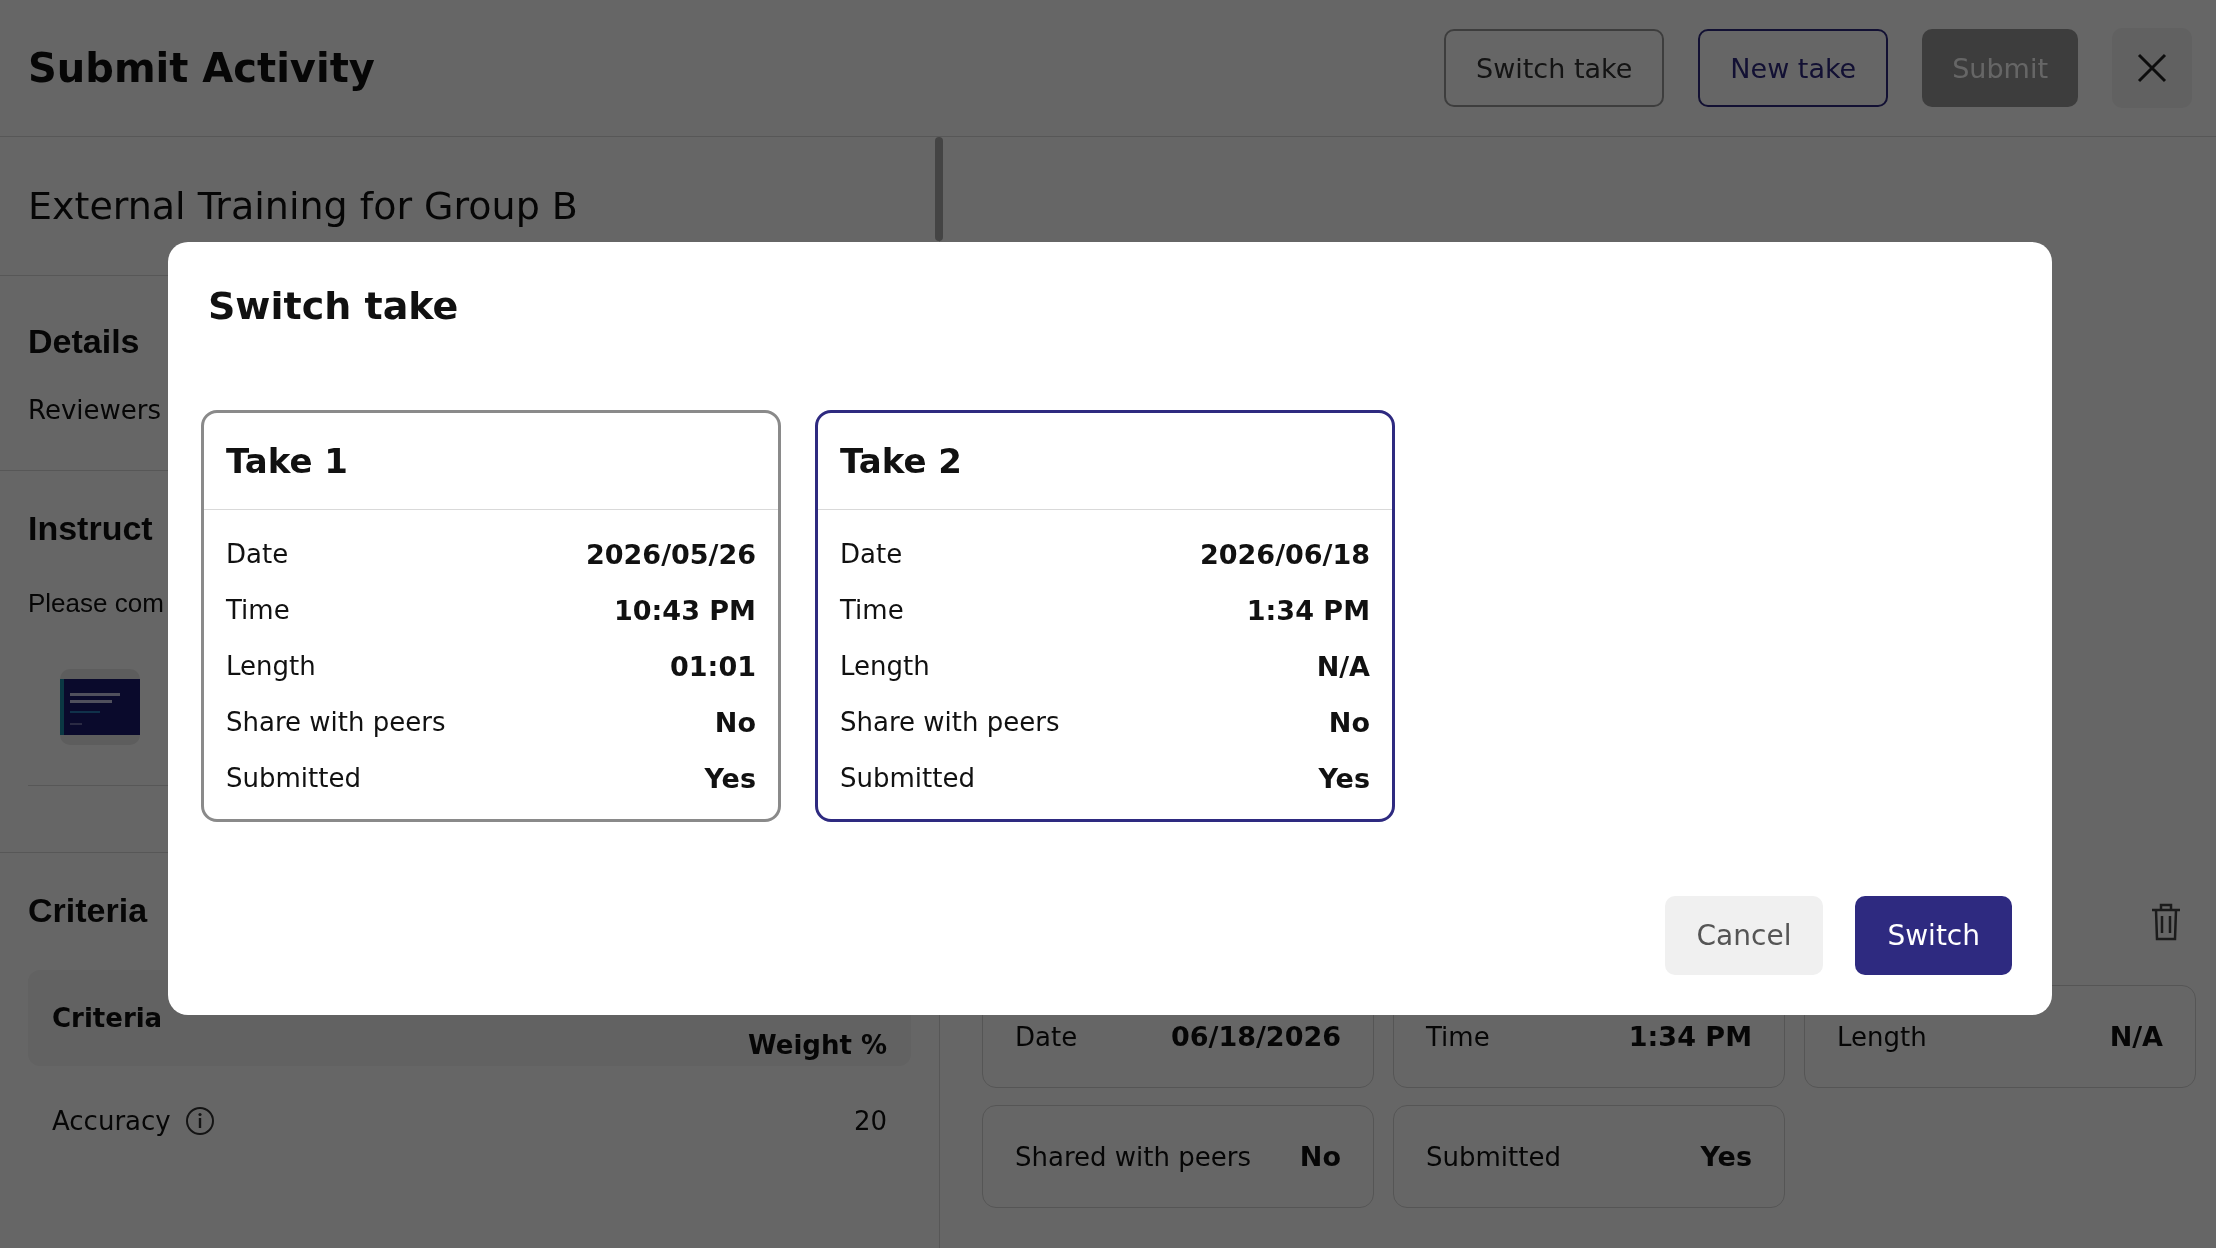 The height and width of the screenshot is (1248, 2216). Describe the element at coordinates (685, 610) in the screenshot. I see `take-field-value: 10:43 PM` at that location.